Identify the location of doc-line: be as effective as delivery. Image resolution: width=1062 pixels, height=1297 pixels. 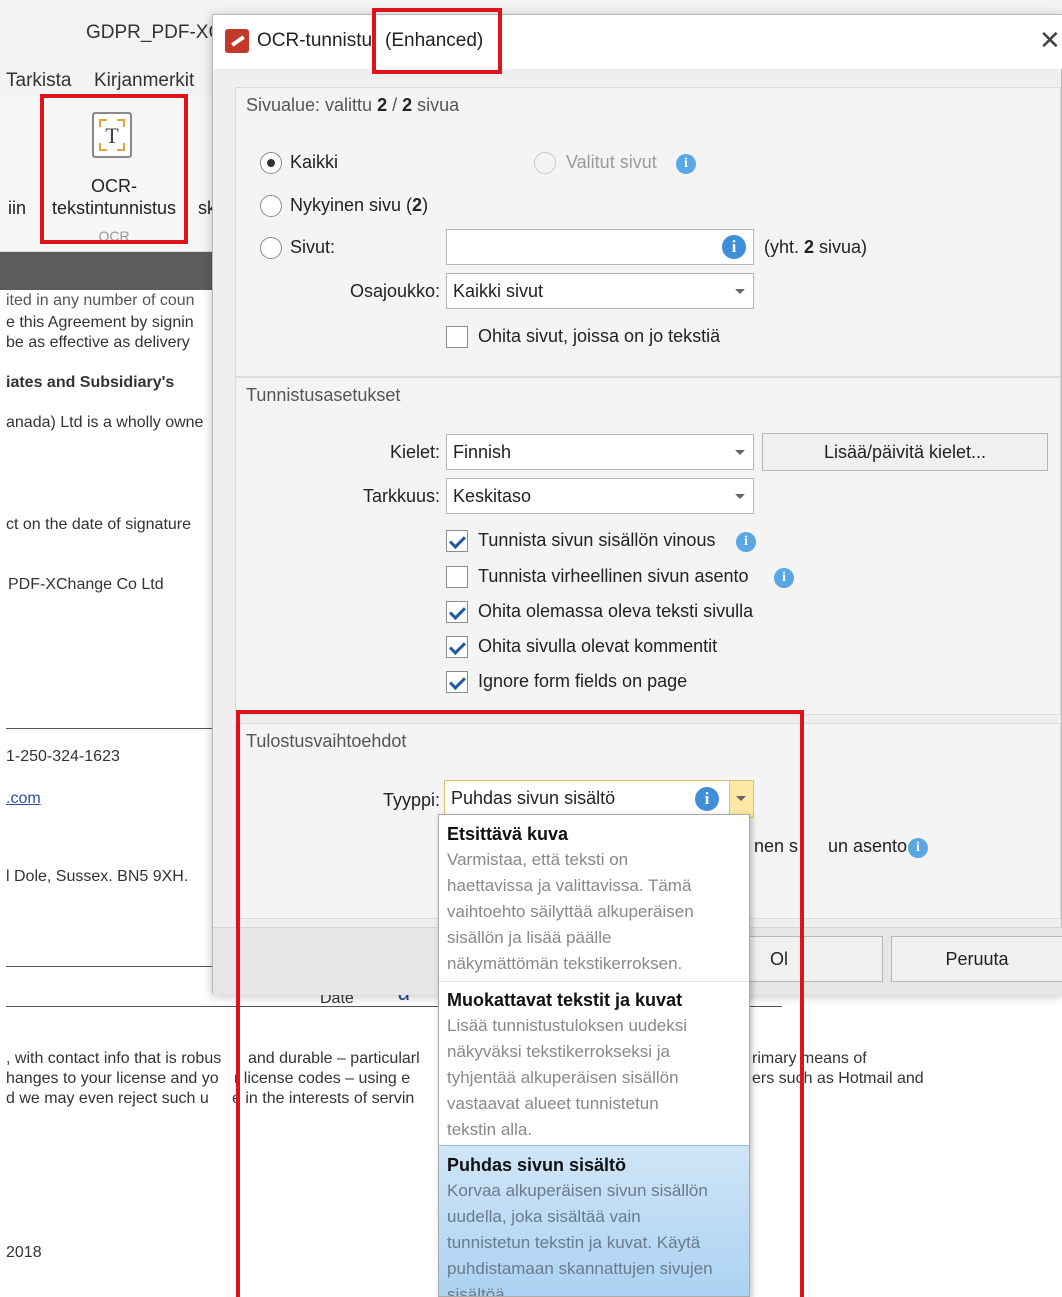
(98, 342).